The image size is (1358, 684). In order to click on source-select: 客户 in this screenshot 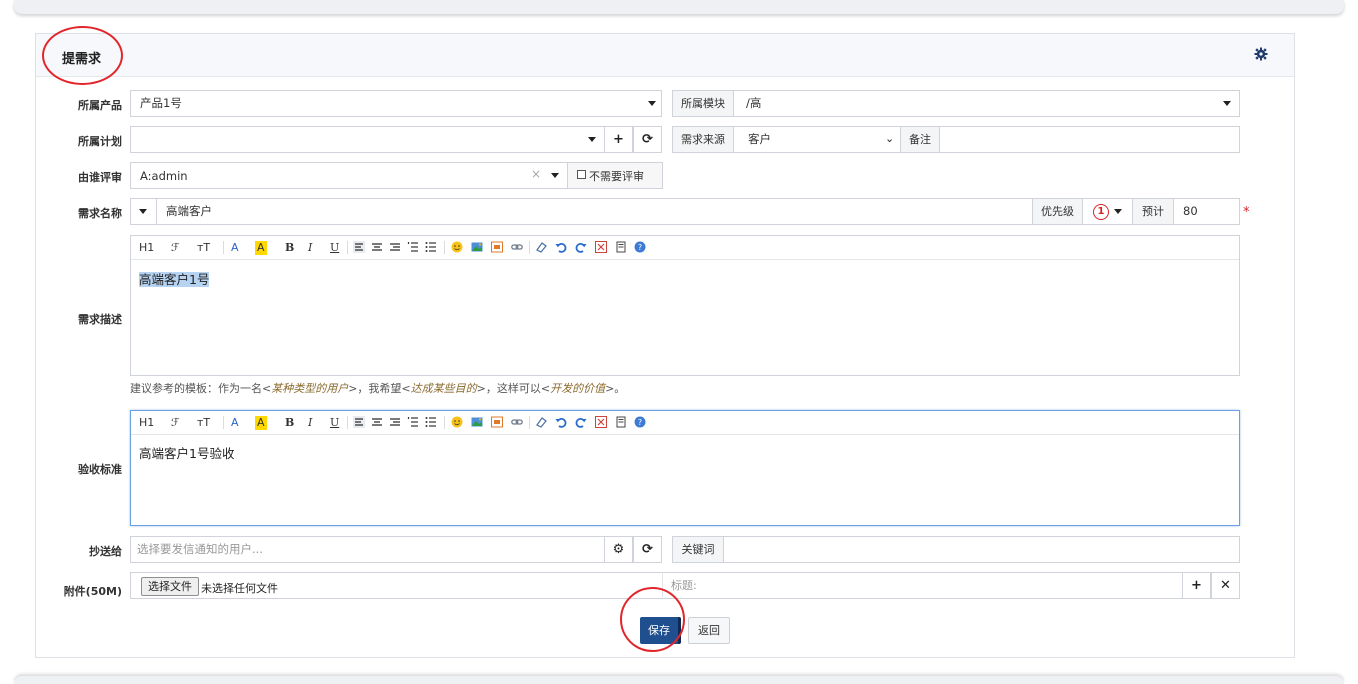, I will do `click(817, 139)`.